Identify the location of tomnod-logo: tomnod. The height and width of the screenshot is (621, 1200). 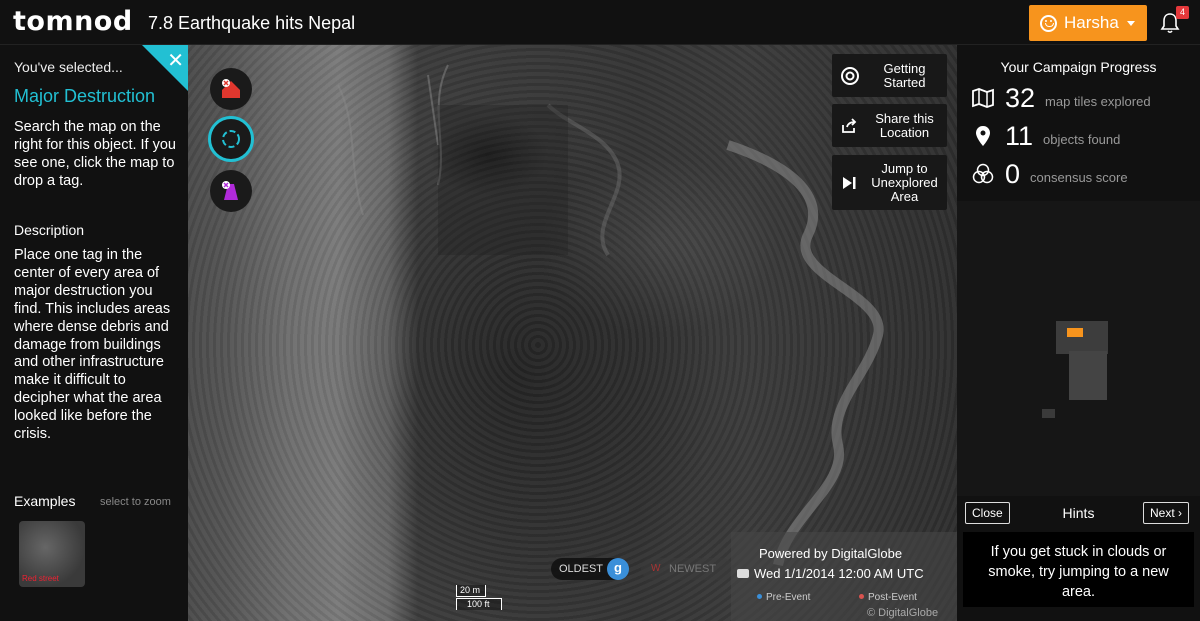
(73, 21).